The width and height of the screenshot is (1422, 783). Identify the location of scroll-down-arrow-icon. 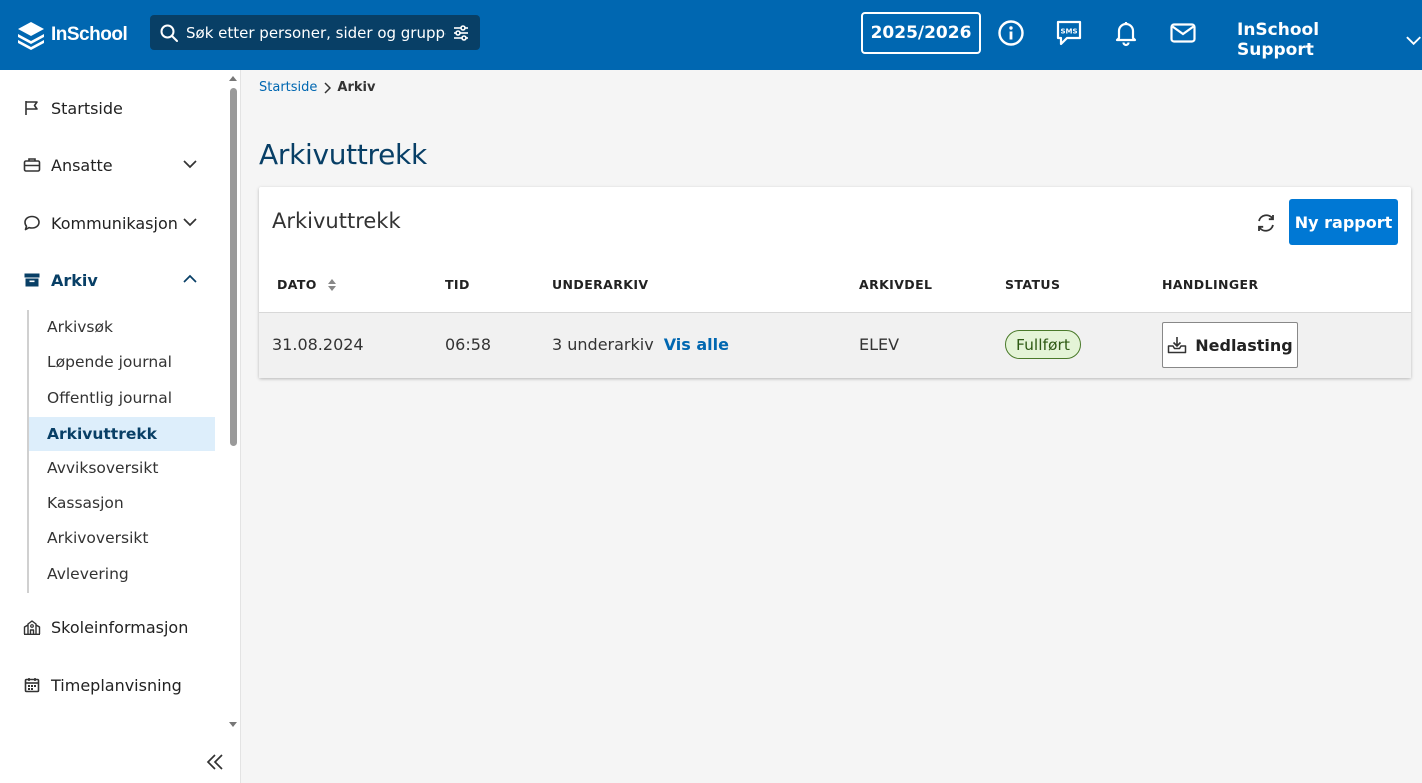
(233, 724).